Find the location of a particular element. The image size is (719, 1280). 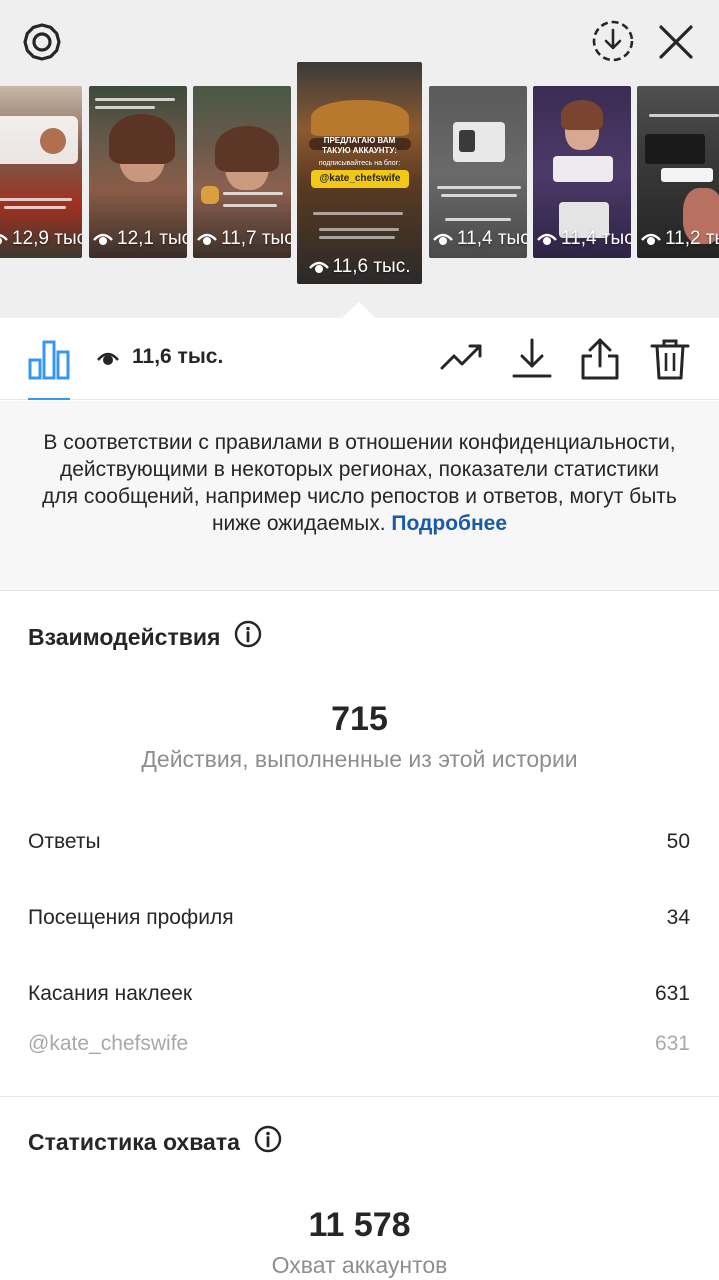

stat-label: Ответы is located at coordinates (64, 841).